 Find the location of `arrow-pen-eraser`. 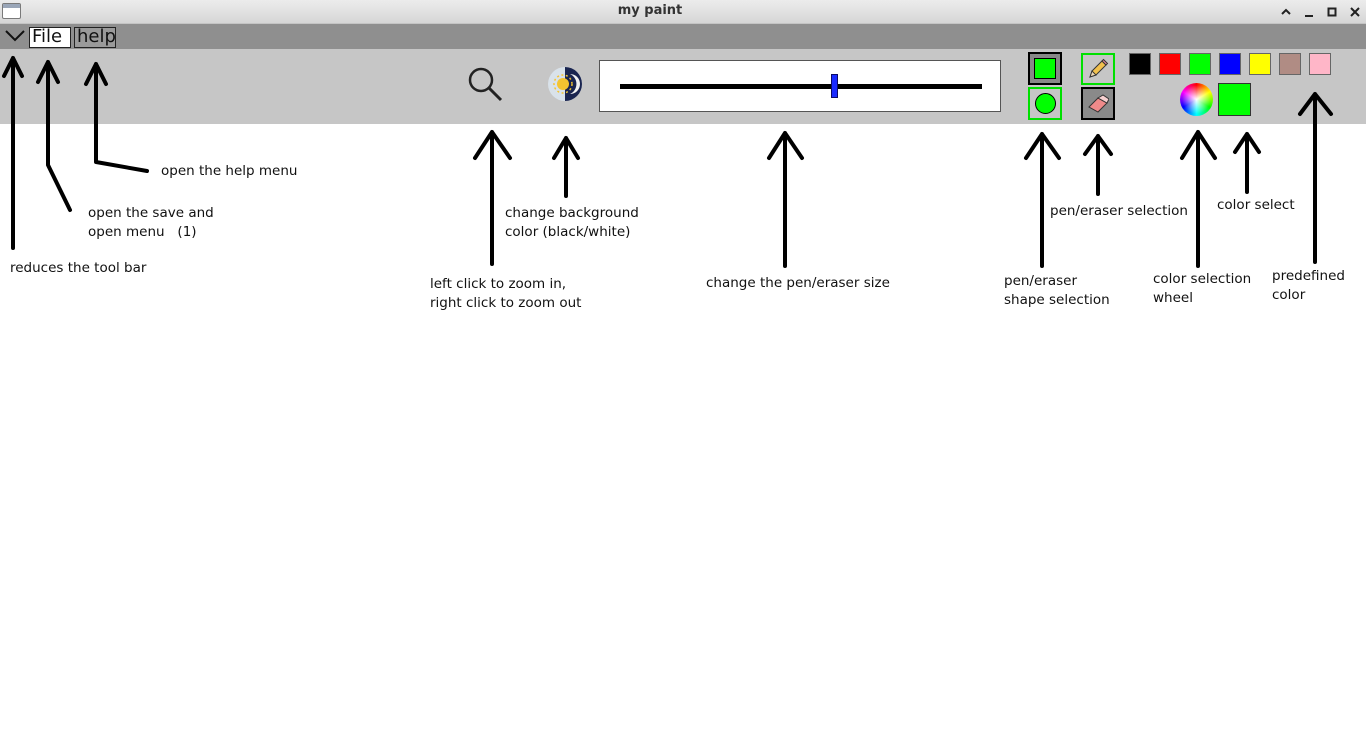

arrow-pen-eraser is located at coordinates (1098, 165).